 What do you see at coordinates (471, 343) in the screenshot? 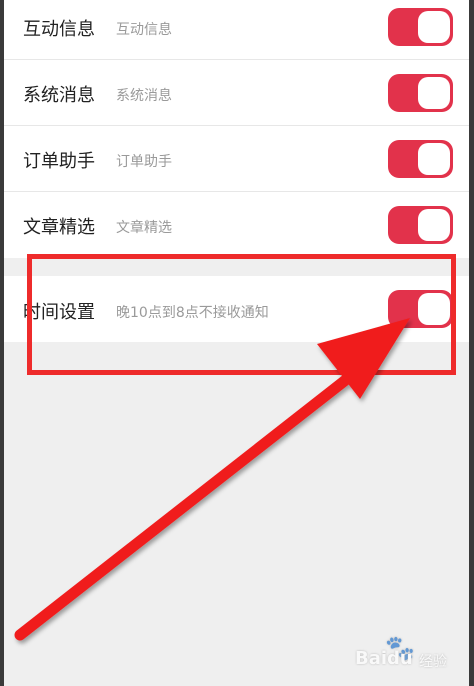
I see `right-edge` at bounding box center [471, 343].